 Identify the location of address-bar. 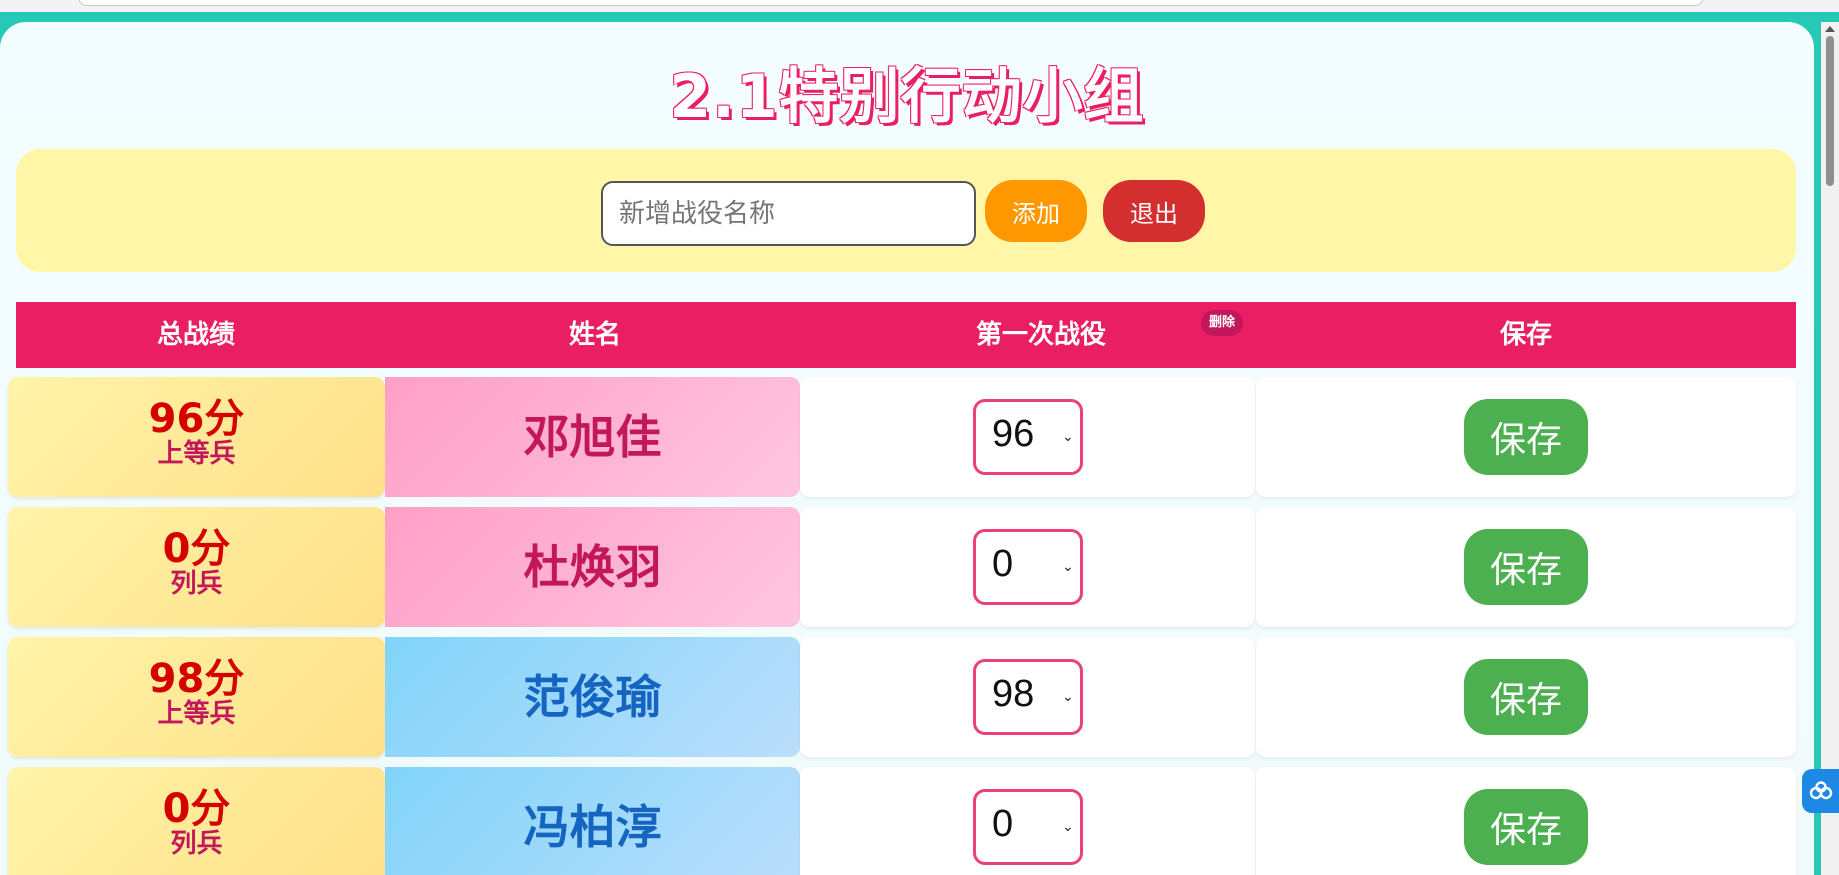
(891, 3).